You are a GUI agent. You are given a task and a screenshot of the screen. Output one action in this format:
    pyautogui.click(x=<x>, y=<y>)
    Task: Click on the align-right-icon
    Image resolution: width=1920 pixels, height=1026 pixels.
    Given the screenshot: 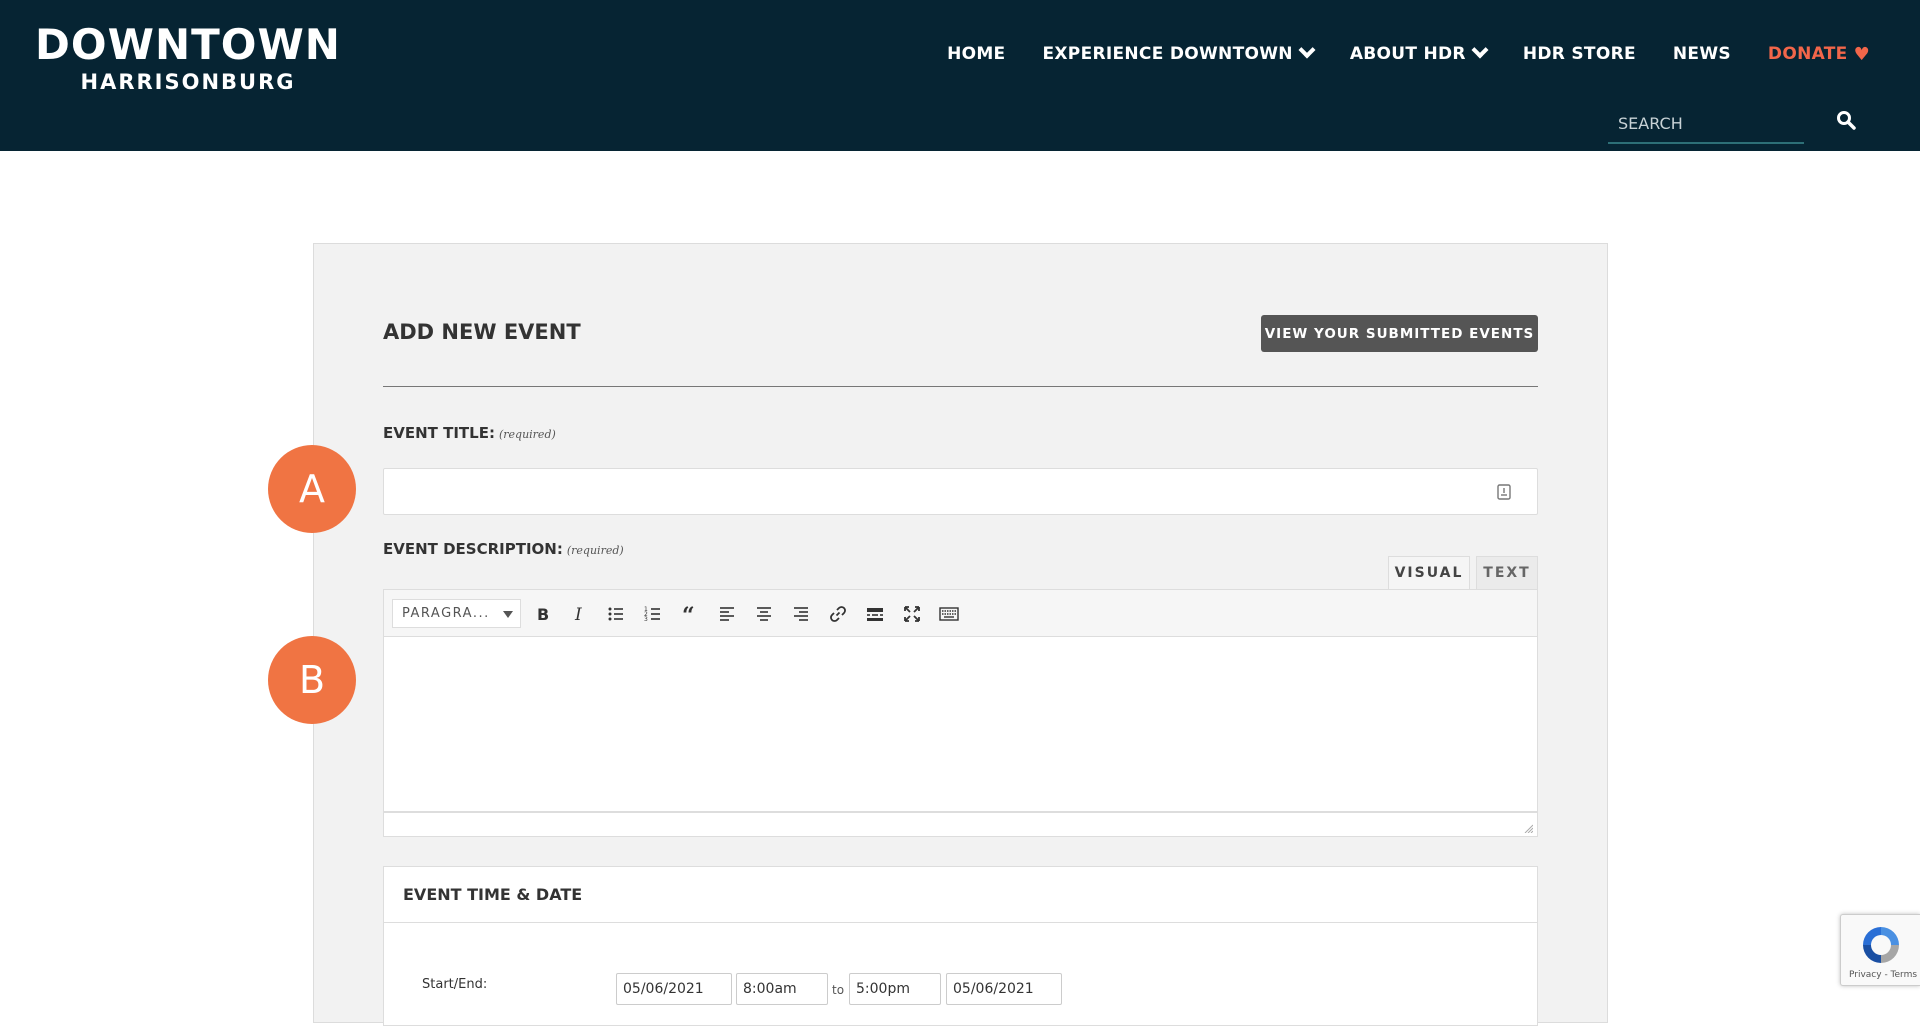 What is the action you would take?
    pyautogui.click(x=801, y=614)
    